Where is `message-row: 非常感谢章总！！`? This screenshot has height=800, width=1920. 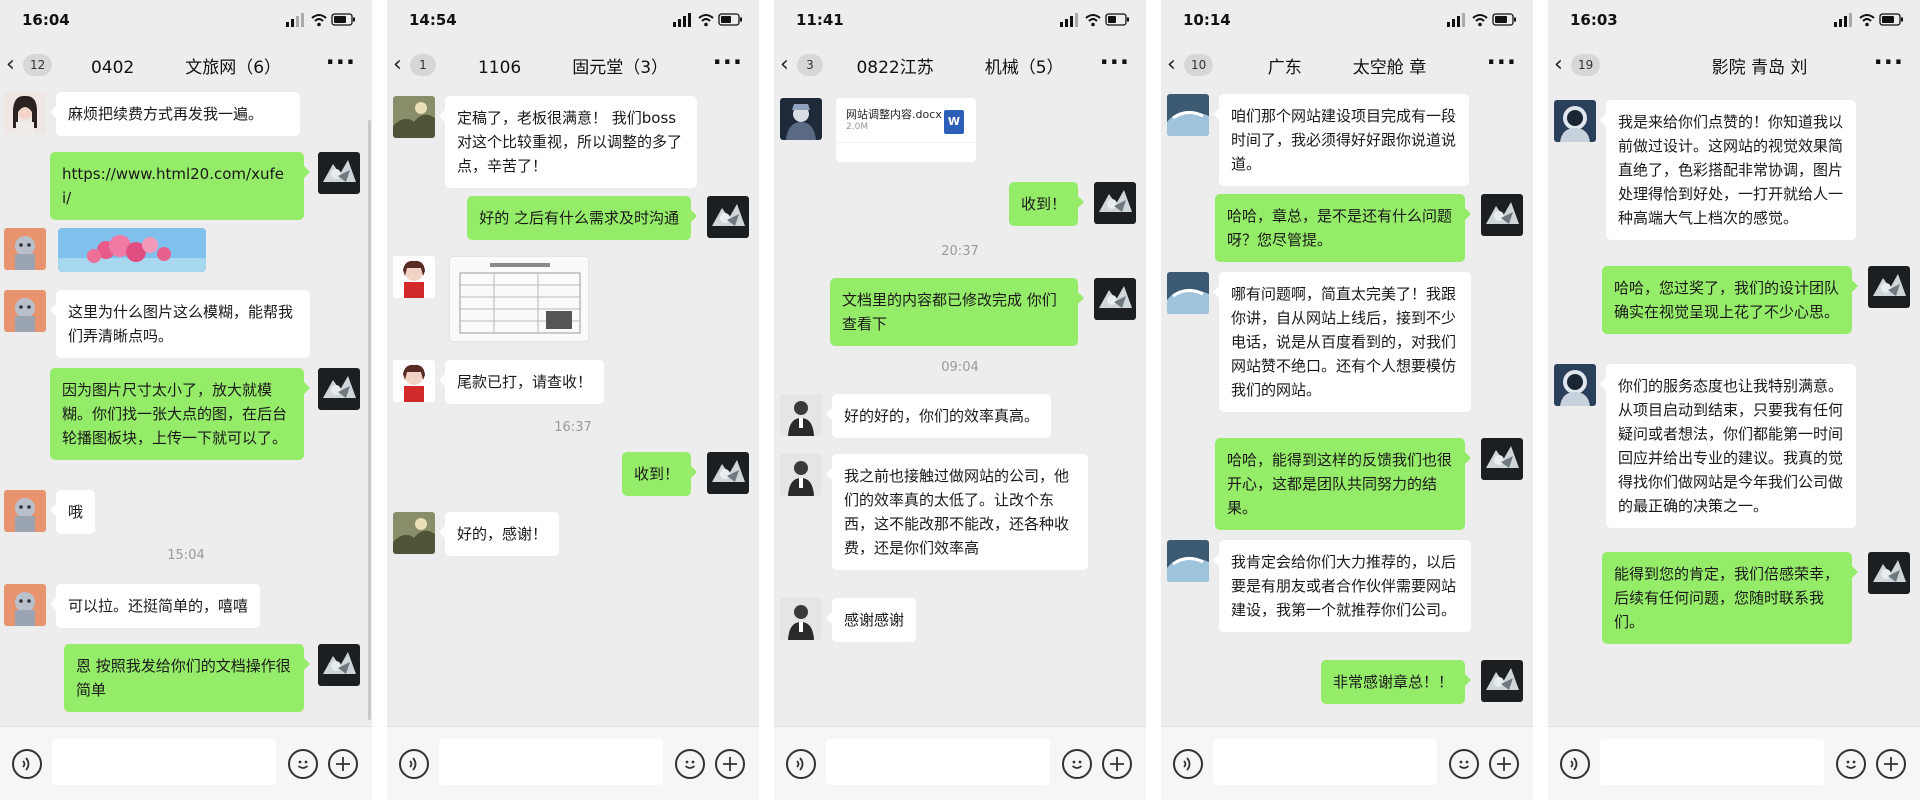 message-row: 非常感谢章总！！ is located at coordinates (1347, 682).